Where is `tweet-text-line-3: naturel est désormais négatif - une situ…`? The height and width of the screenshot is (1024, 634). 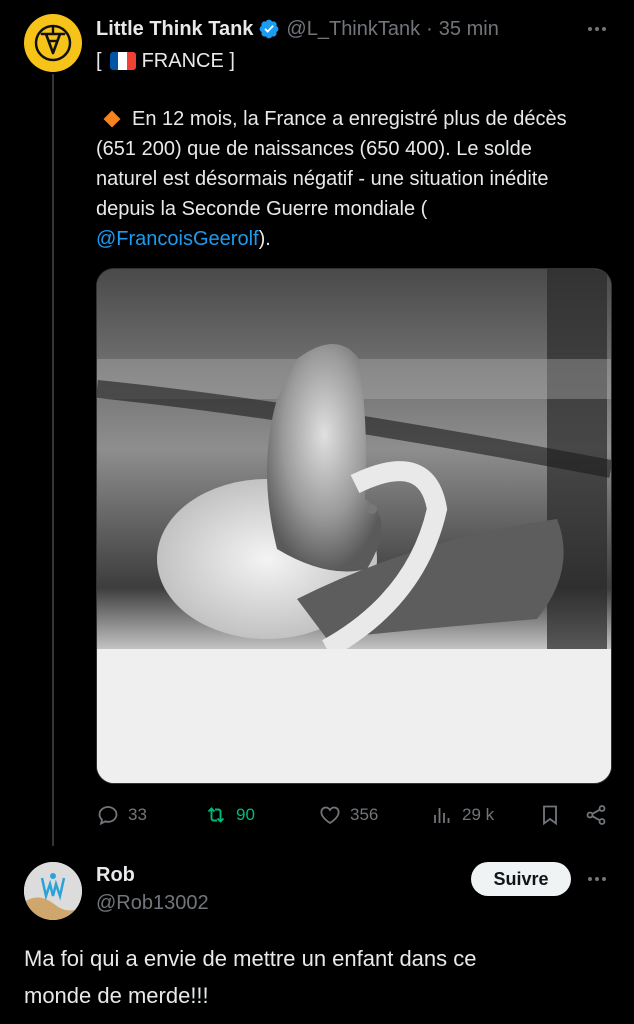
tweet-text-line-3: naturel est désormais négatif - une situ… is located at coordinates (322, 179).